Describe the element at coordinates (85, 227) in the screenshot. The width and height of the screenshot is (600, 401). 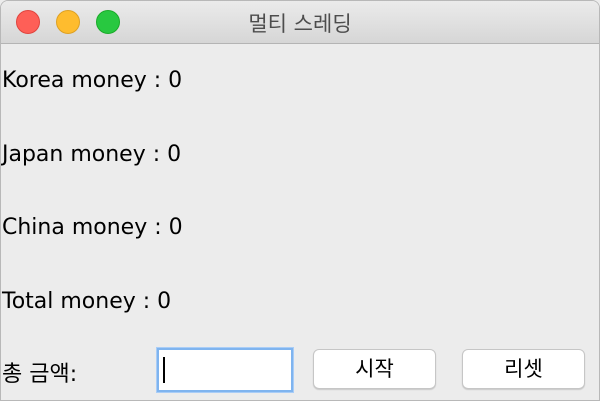
I see `china-money-text: China money :` at that location.